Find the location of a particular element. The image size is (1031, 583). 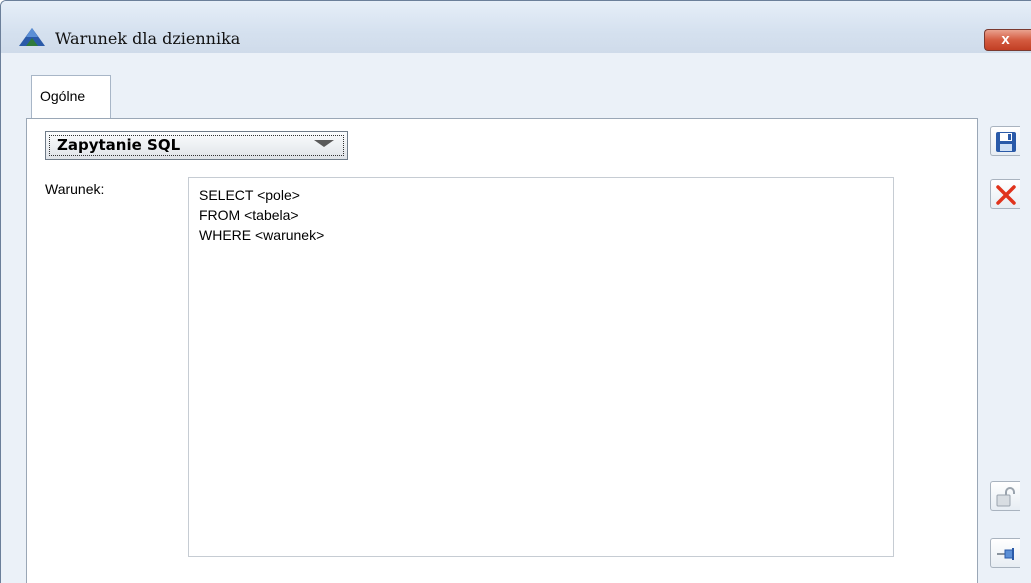

close-button: x is located at coordinates (1007, 40).